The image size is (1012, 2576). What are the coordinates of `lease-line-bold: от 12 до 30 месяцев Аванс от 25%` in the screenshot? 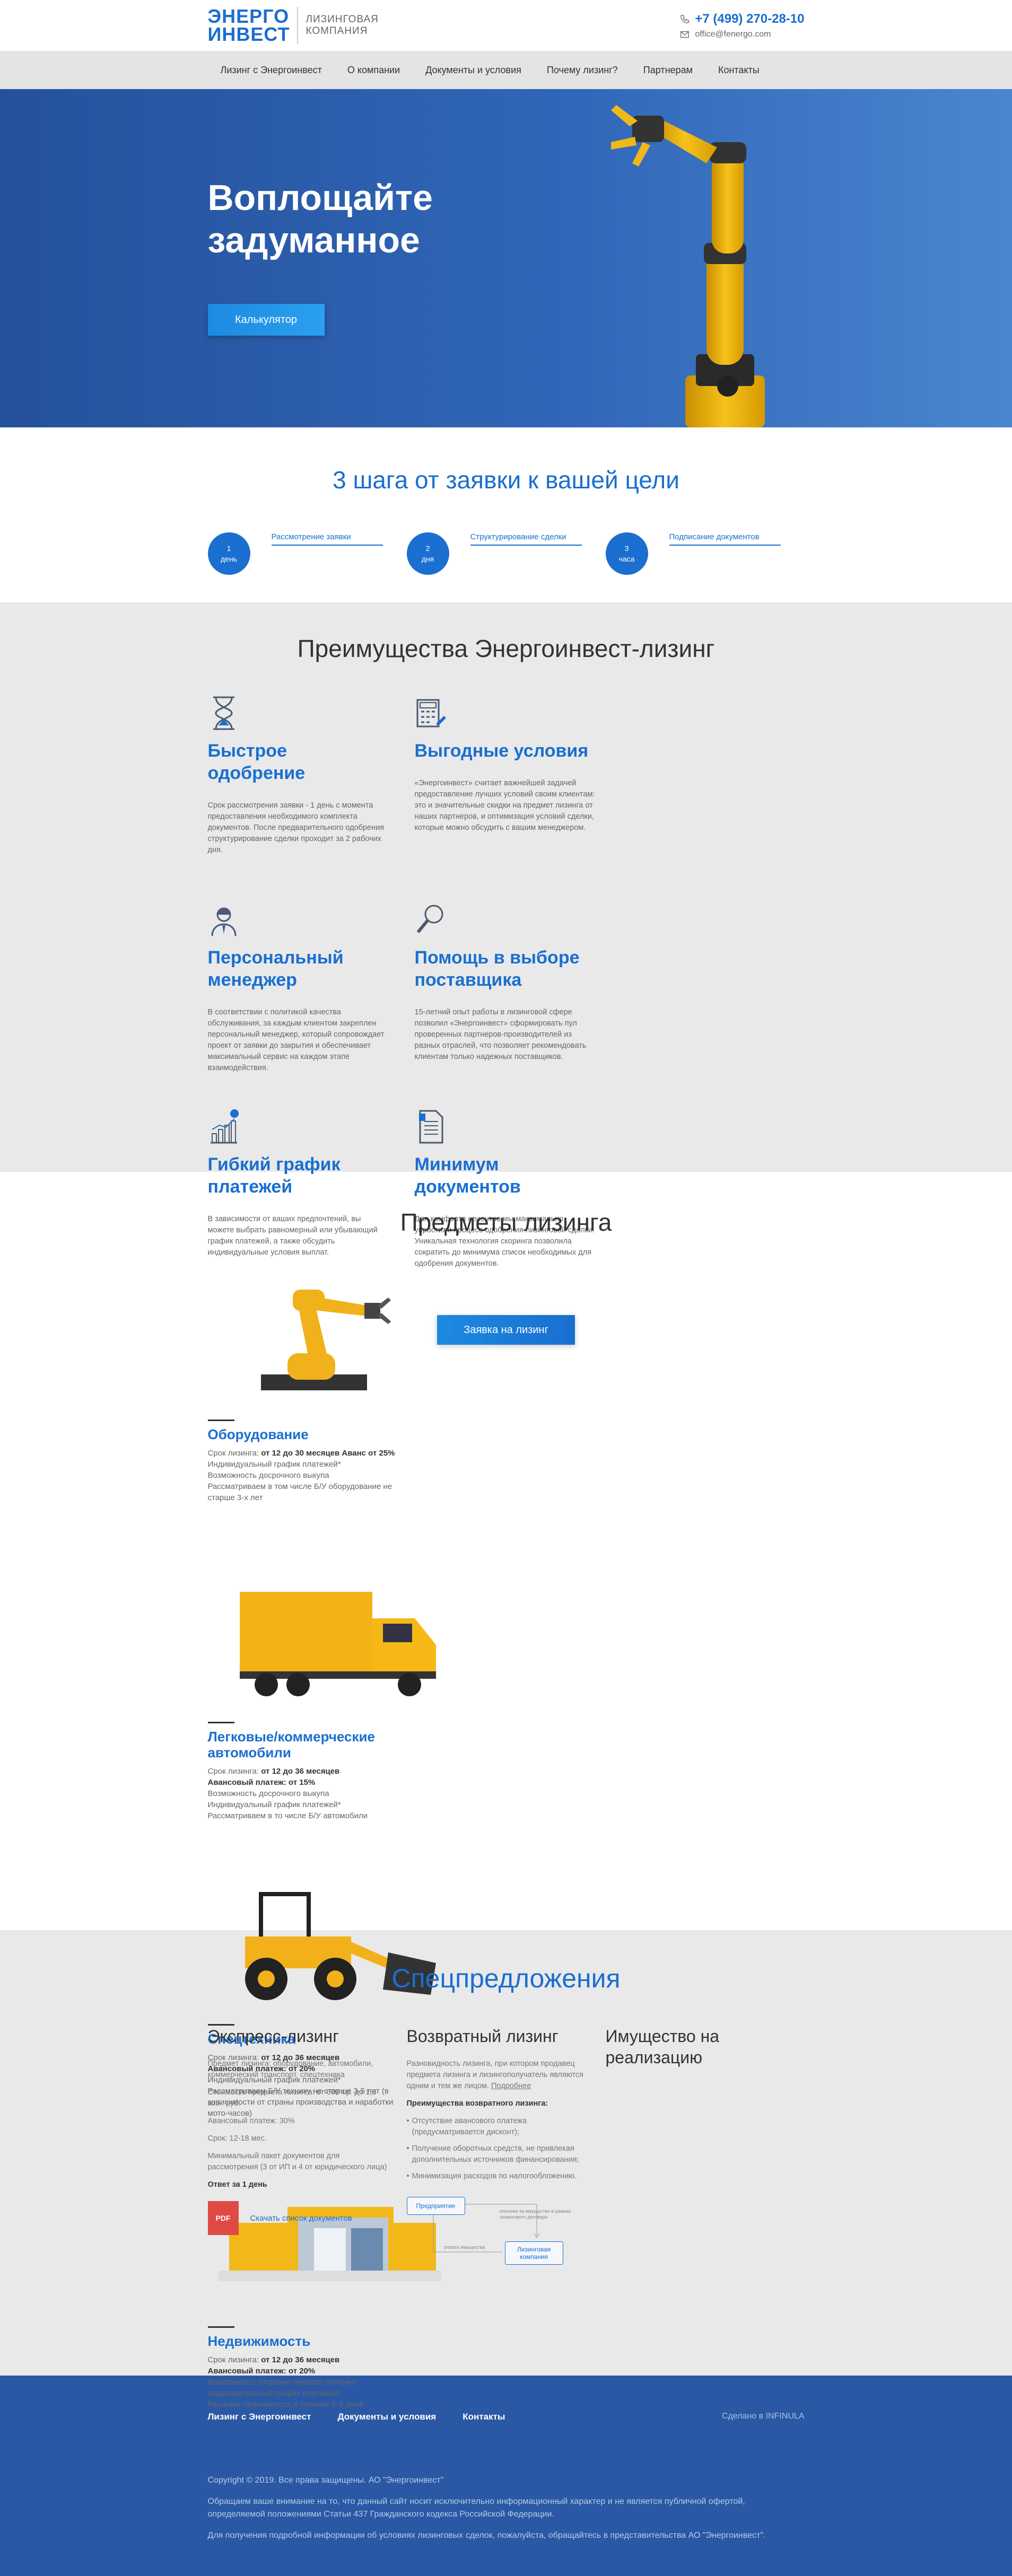 It's located at (328, 1453).